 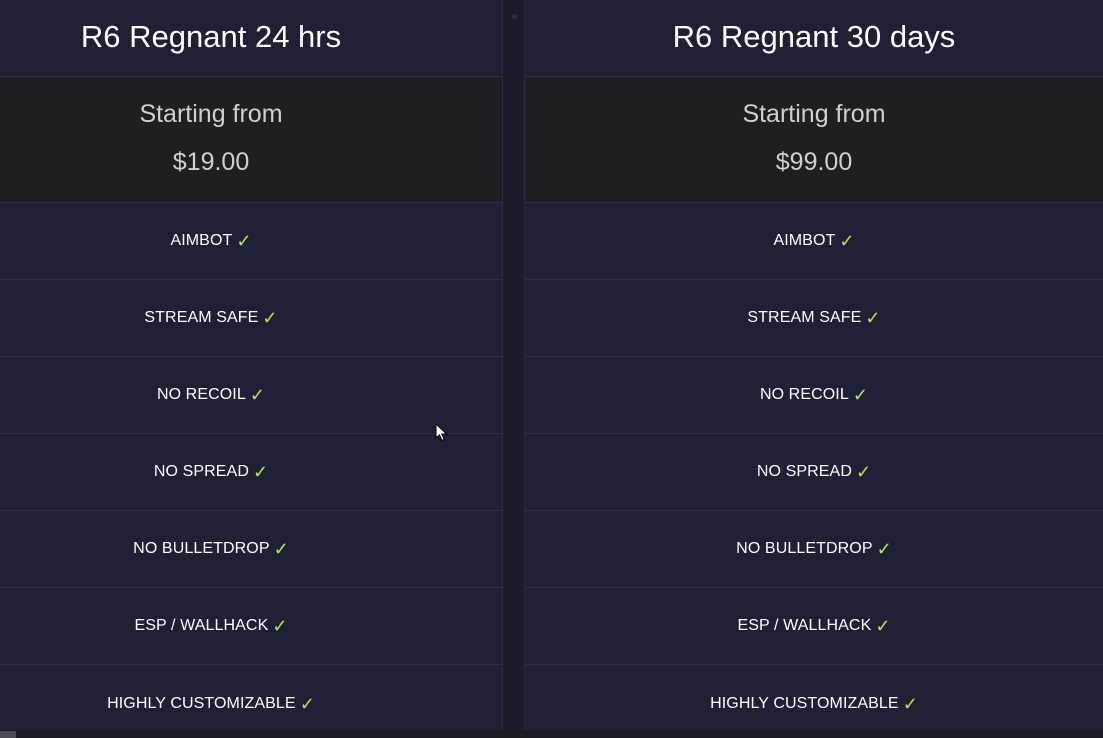 I want to click on scrollbar-thumb, so click(x=8, y=734).